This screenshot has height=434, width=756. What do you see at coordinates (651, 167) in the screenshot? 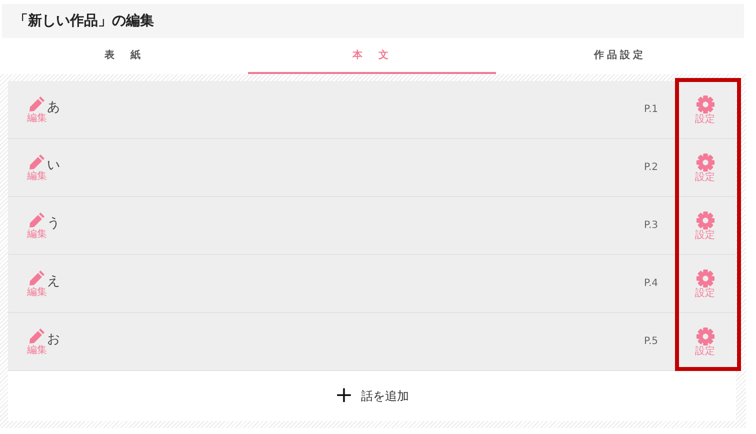
I see `page-number: P.2` at bounding box center [651, 167].